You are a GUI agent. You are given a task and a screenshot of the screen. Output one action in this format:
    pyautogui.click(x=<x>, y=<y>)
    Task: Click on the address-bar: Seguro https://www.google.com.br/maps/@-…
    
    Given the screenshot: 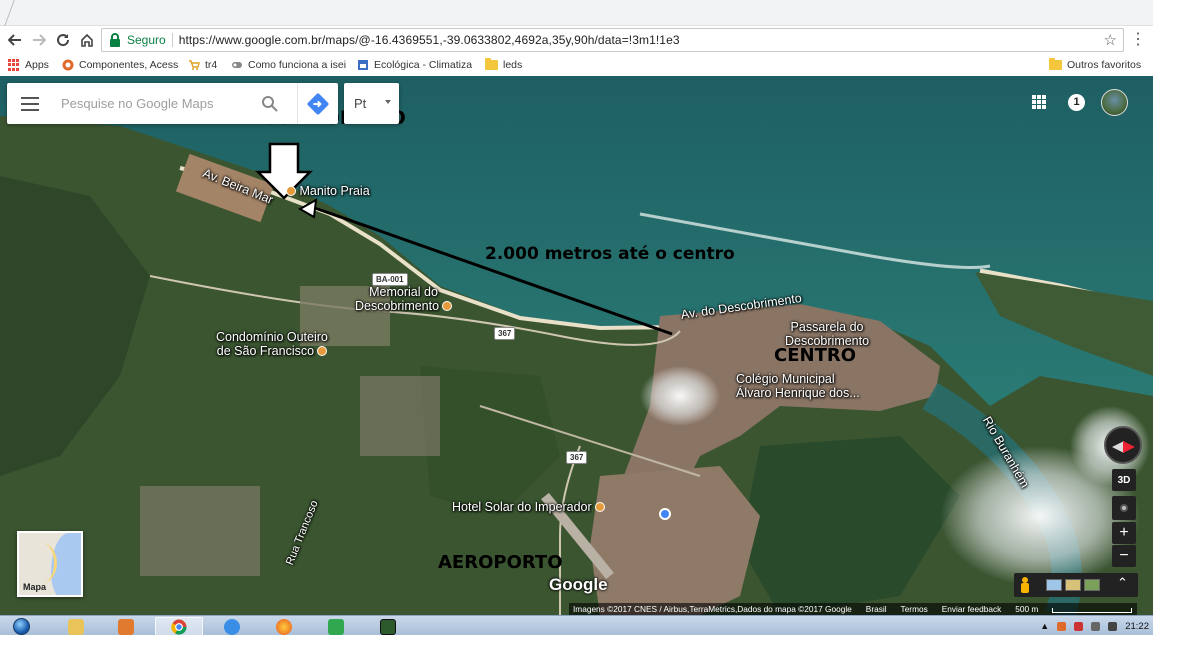 What is the action you would take?
    pyautogui.click(x=612, y=40)
    